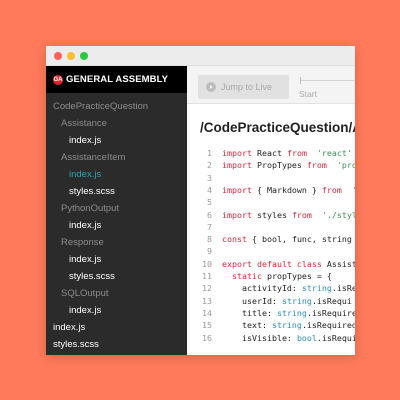 The width and height of the screenshot is (400, 400). I want to click on code-token: .isRequired, so click(328, 325).